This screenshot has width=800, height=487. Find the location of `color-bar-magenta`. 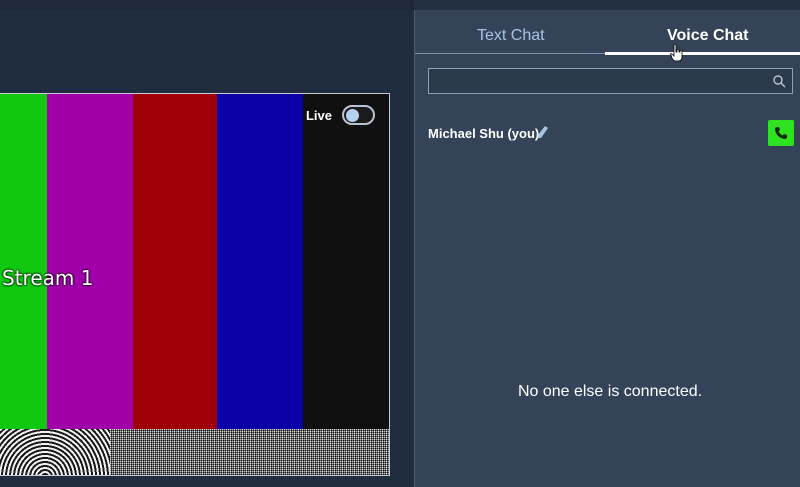

color-bar-magenta is located at coordinates (90, 261).